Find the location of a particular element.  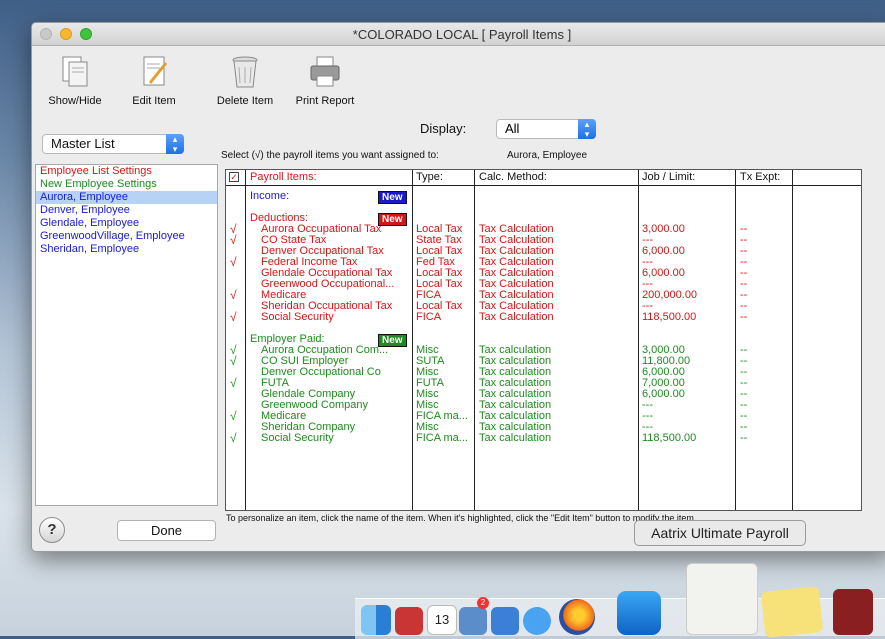

income-label: Income: is located at coordinates (270, 196).